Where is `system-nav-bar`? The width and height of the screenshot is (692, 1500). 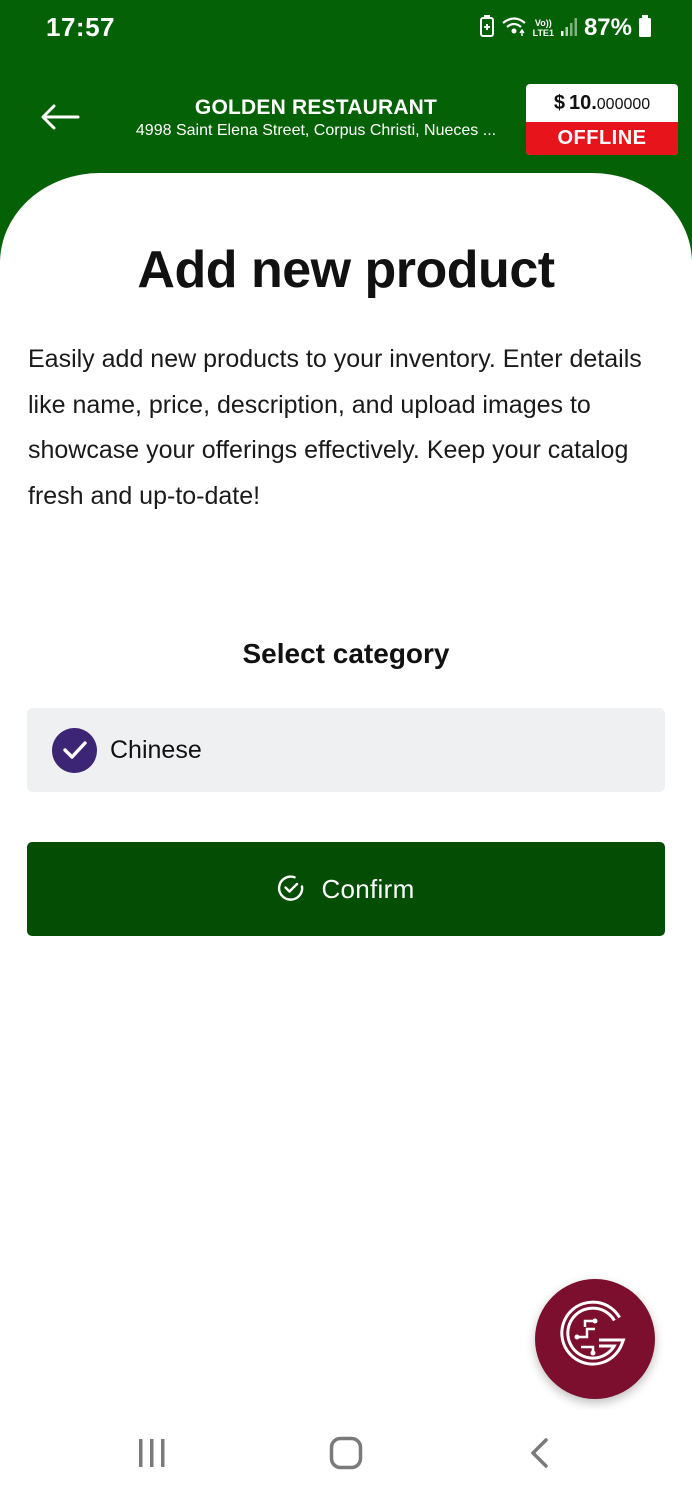
system-nav-bar is located at coordinates (346, 1455).